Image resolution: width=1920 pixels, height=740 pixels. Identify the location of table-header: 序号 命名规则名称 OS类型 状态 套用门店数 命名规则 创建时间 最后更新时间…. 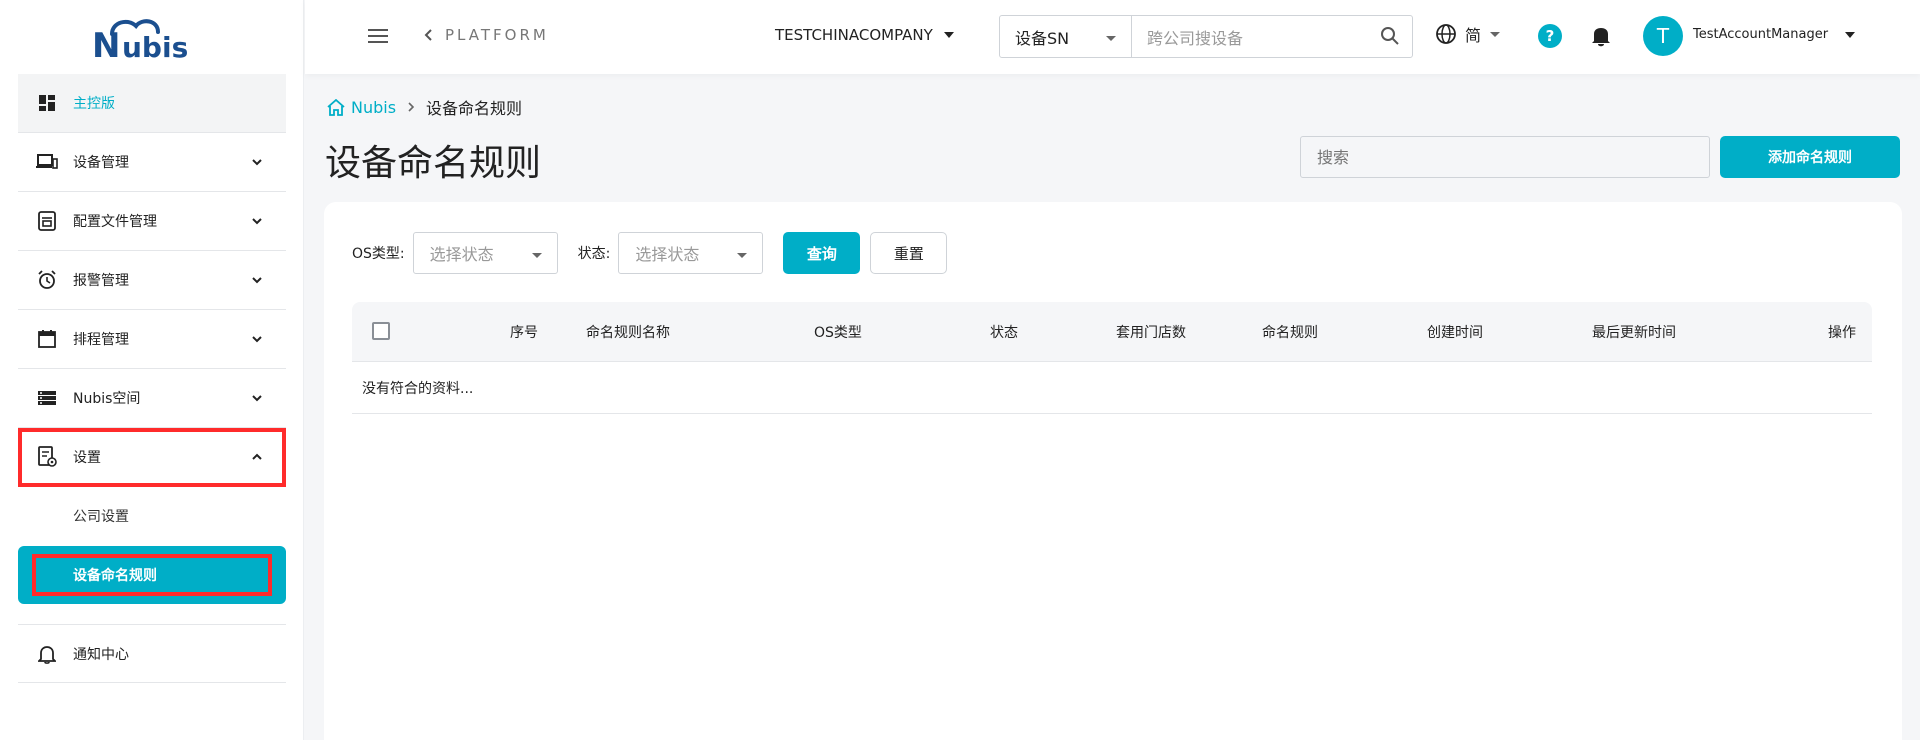
(1112, 332).